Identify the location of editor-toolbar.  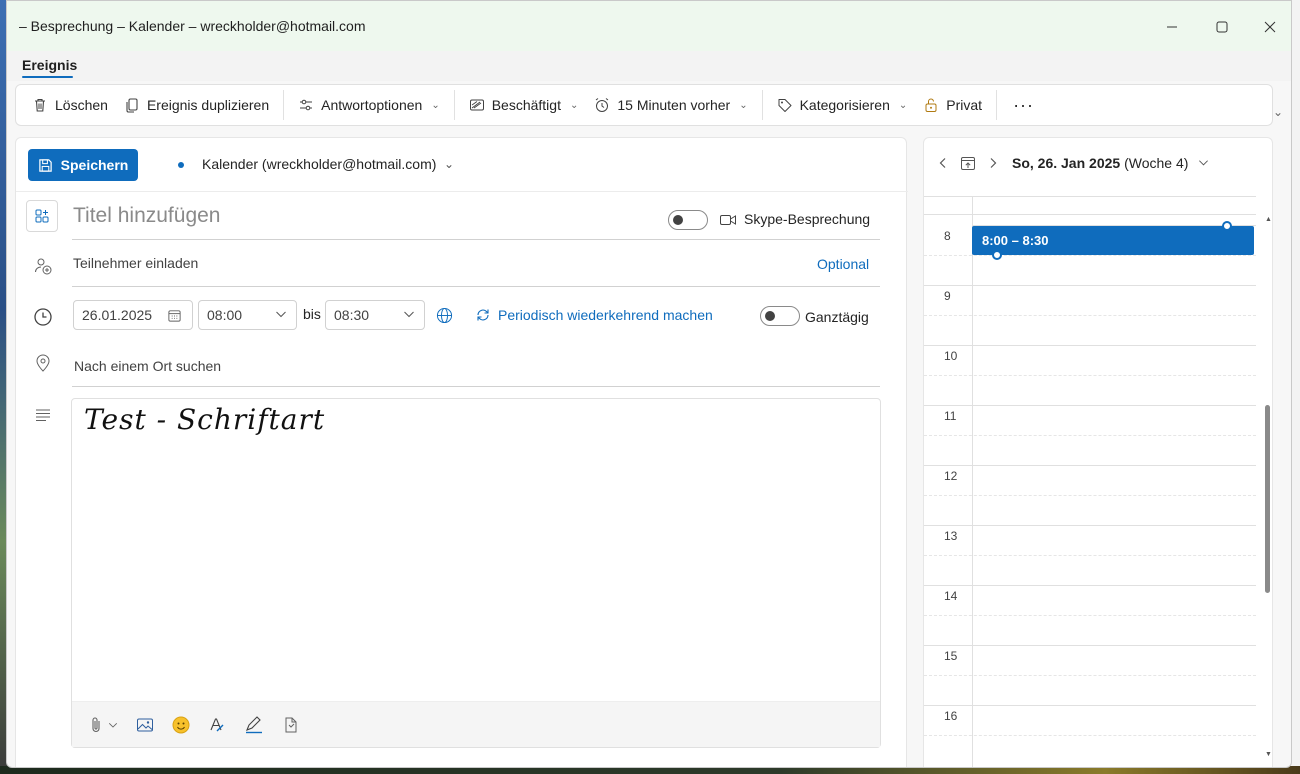
(476, 724).